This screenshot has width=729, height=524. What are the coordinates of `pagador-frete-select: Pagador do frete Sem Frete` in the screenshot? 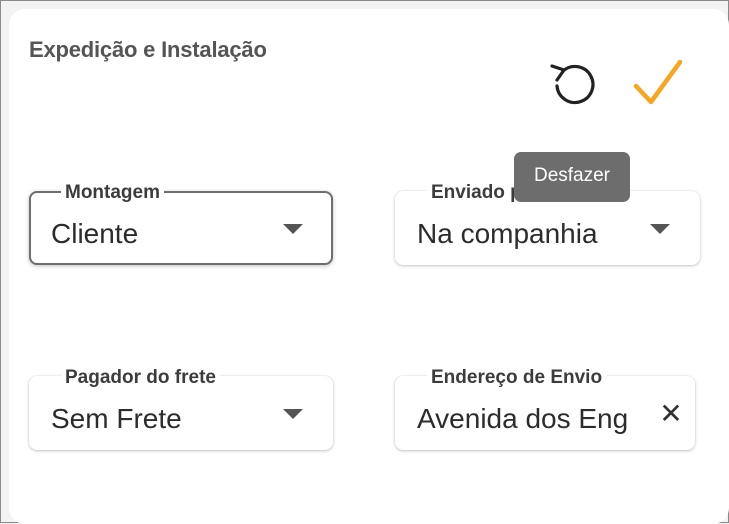 It's located at (181, 408).